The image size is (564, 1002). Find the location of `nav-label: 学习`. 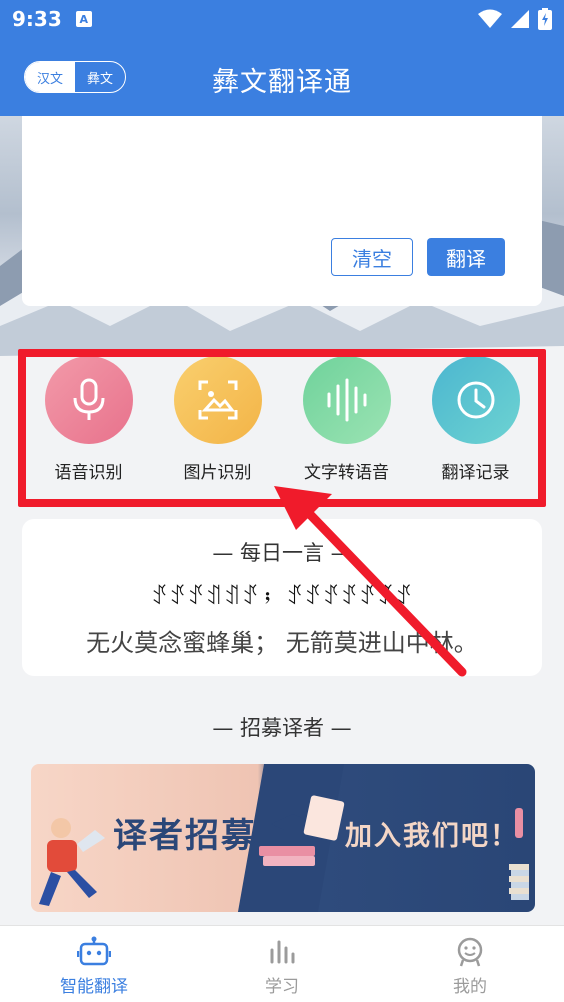

nav-label: 学习 is located at coordinates (282, 987).